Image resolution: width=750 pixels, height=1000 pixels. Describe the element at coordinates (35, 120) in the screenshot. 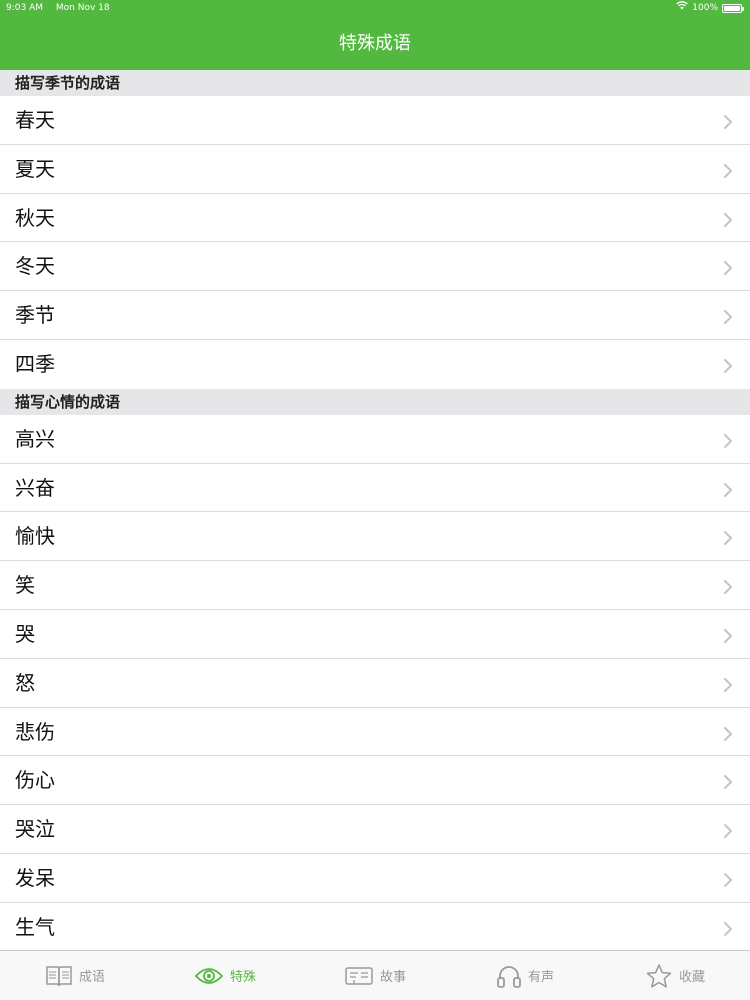

I see `list-item-label: 春天` at that location.